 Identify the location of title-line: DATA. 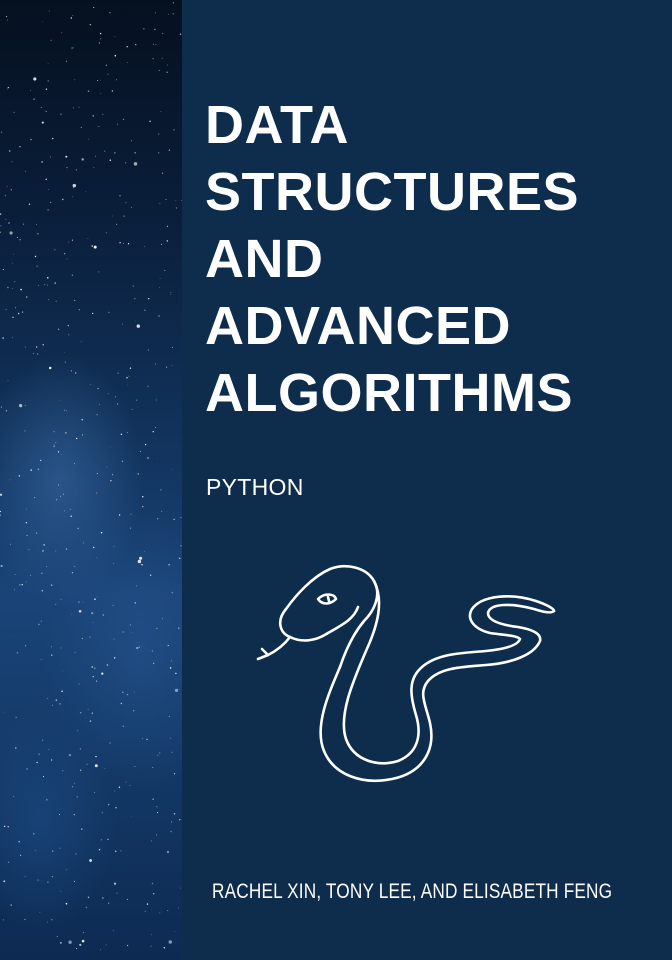
(277, 125).